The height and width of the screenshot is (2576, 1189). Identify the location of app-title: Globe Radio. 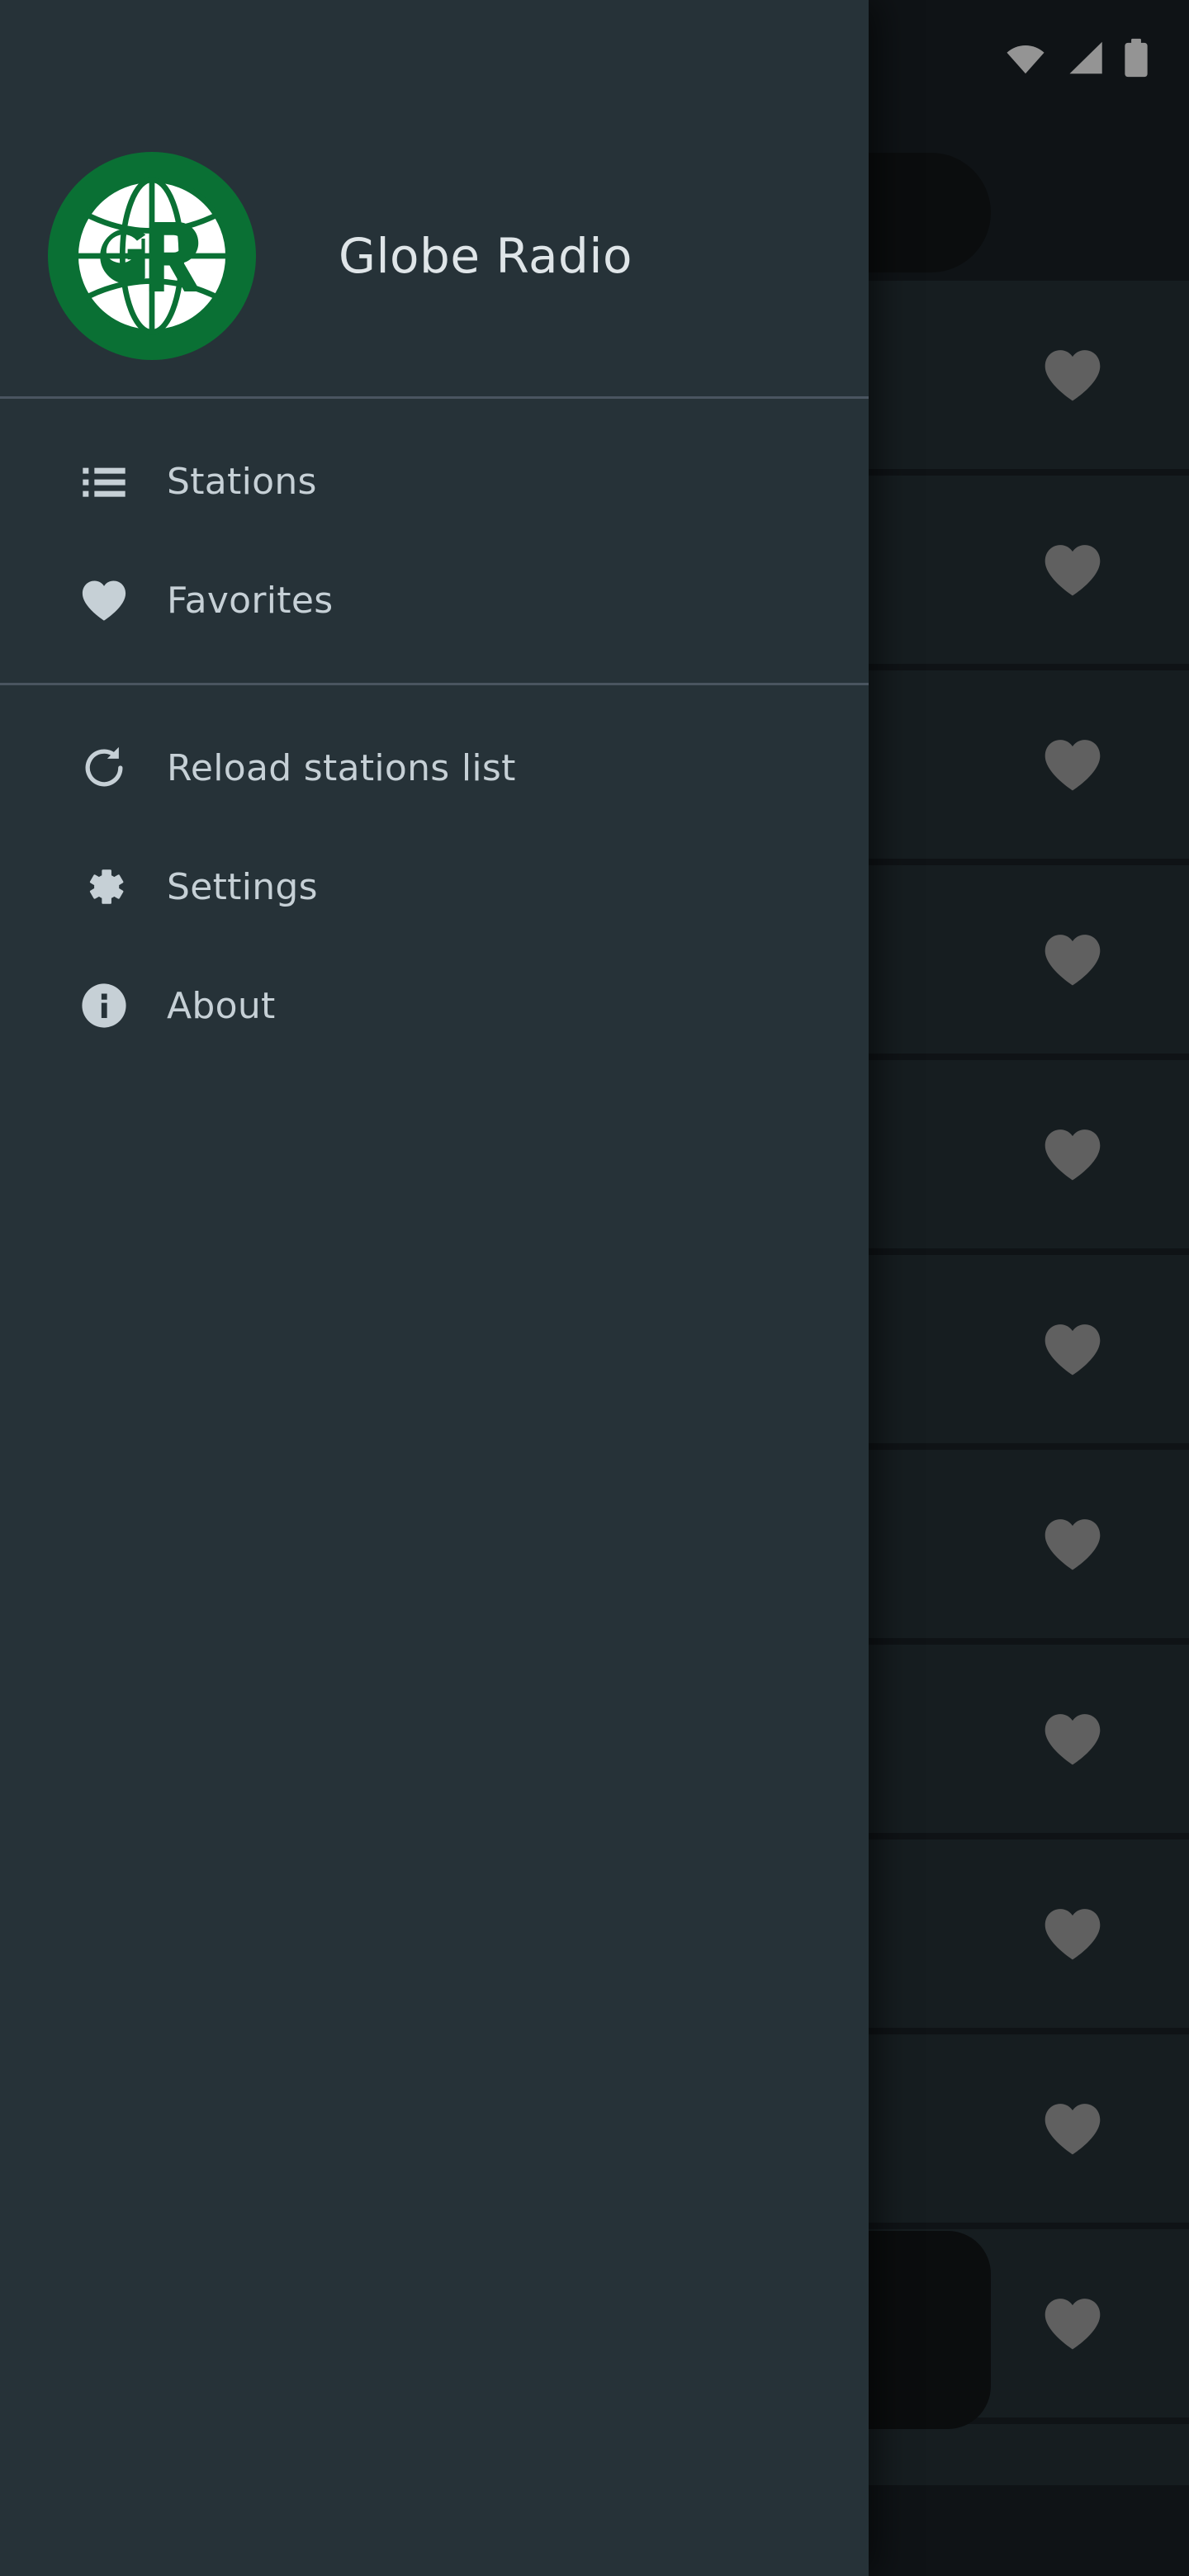
(485, 256).